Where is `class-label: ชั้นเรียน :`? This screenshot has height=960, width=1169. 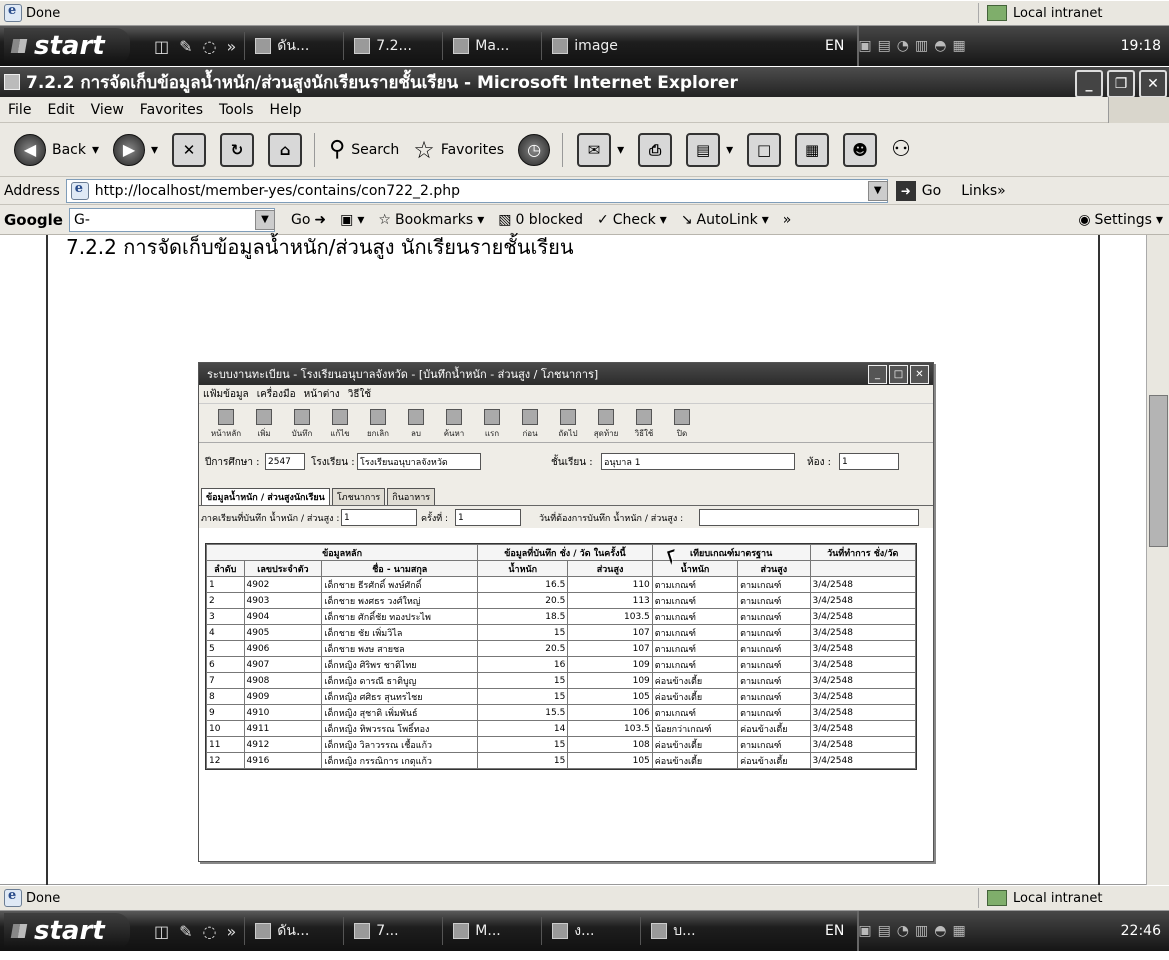
class-label: ชั้นเรียน : is located at coordinates (572, 462).